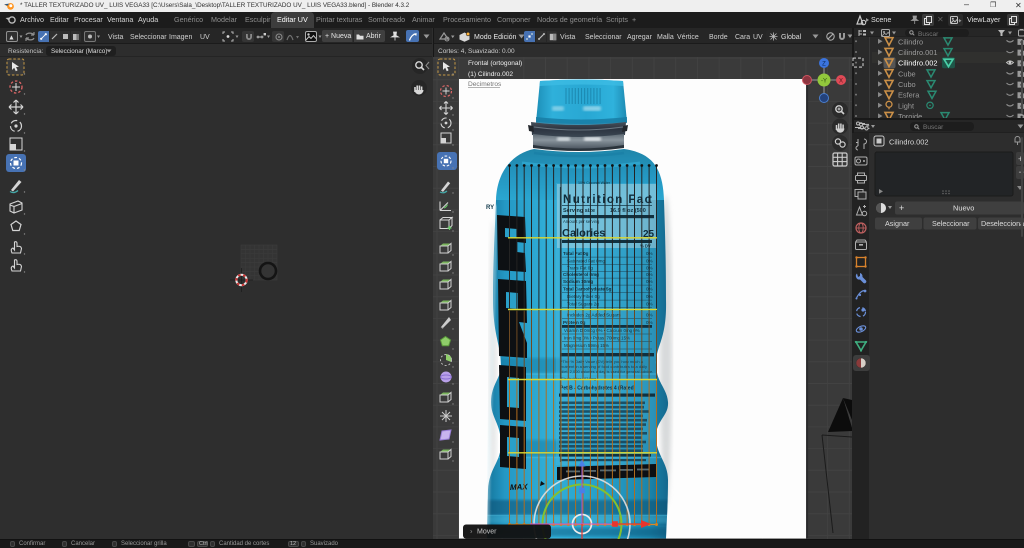 The image size is (1024, 548). What do you see at coordinates (824, 65) in the screenshot?
I see `svg-text: Z` at bounding box center [824, 65].